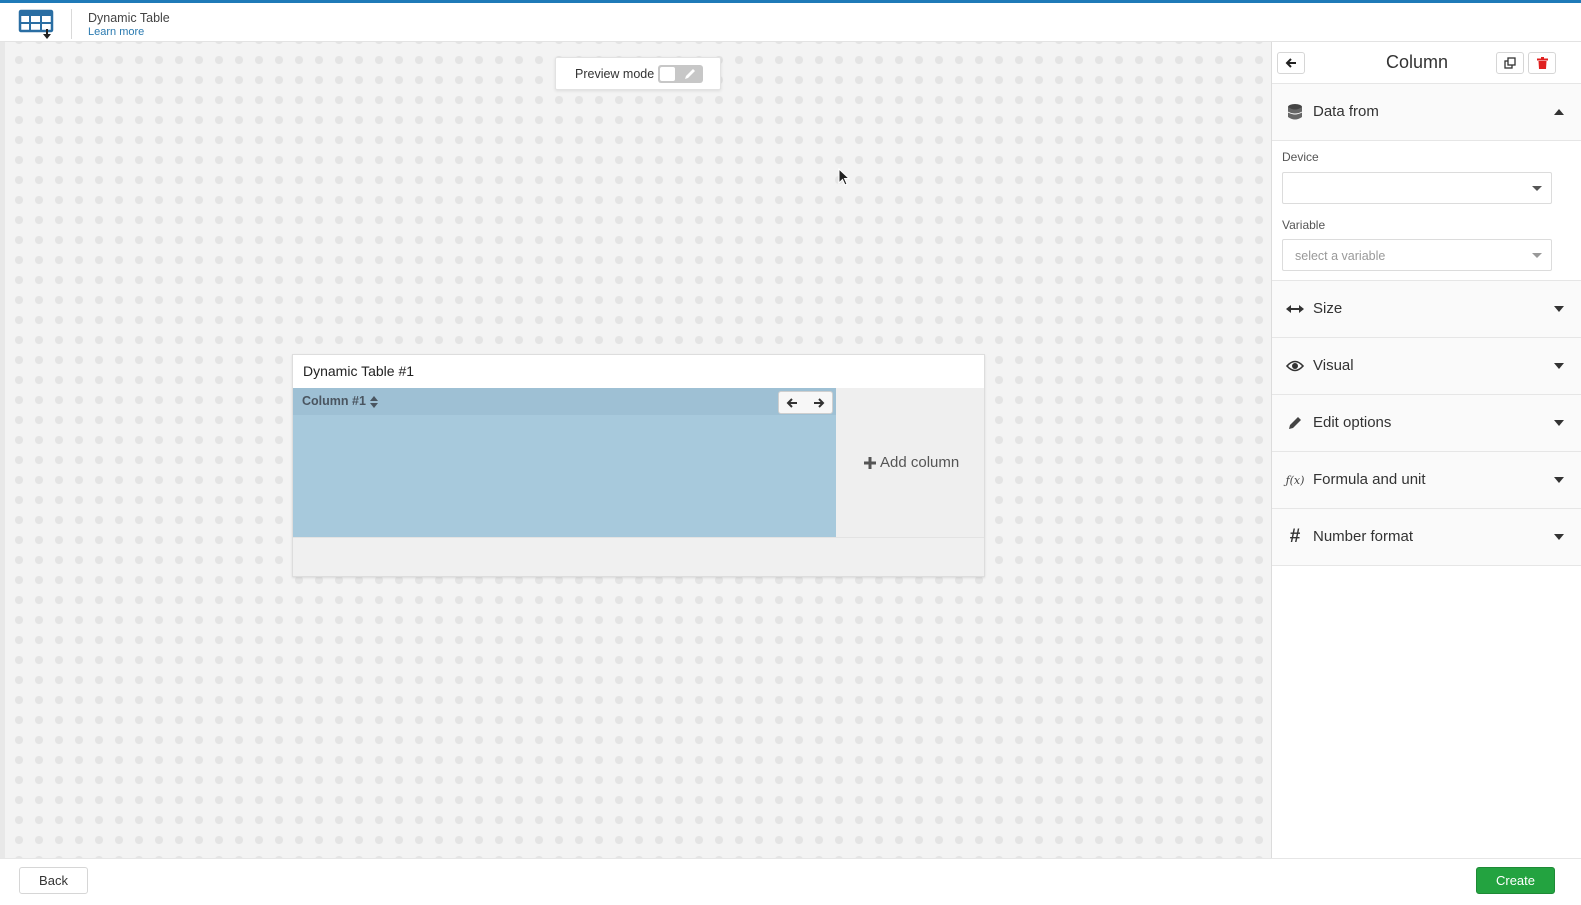  What do you see at coordinates (1346, 111) in the screenshot?
I see `section-label: Data from` at bounding box center [1346, 111].